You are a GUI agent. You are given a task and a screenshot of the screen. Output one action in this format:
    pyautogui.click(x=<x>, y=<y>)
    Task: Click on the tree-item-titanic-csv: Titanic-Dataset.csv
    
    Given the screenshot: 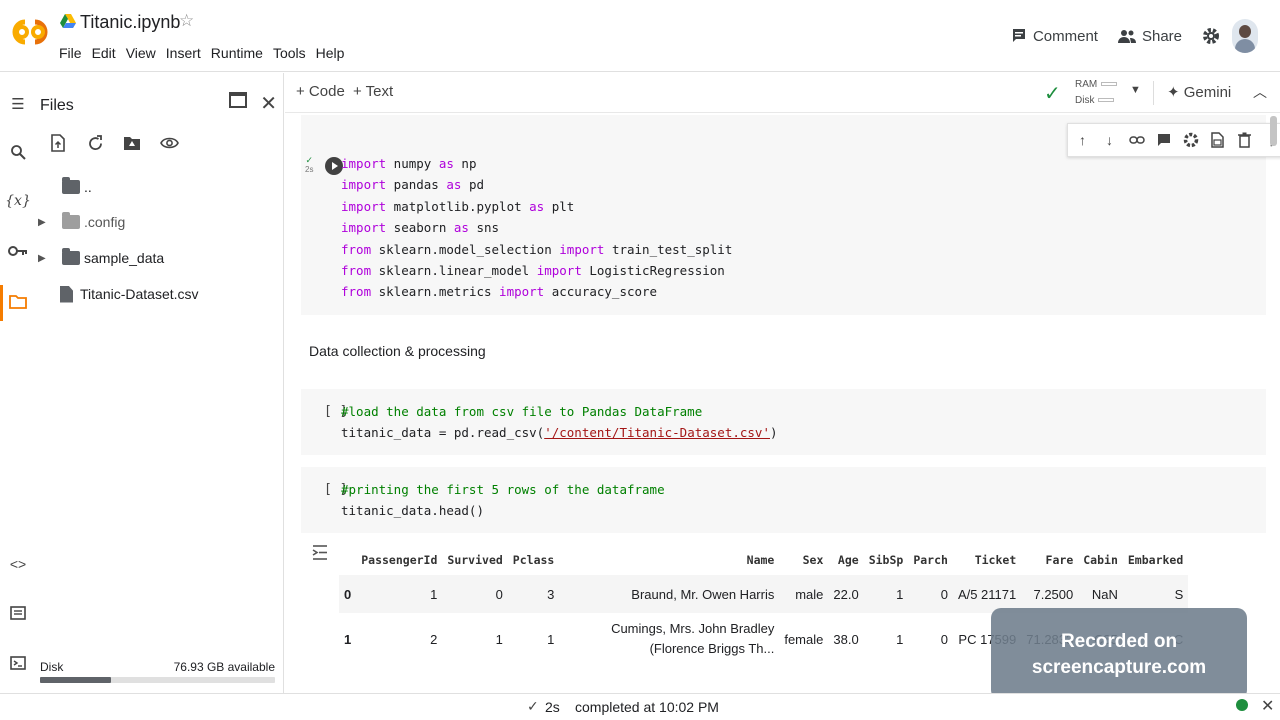 What is the action you would take?
    pyautogui.click(x=118, y=294)
    